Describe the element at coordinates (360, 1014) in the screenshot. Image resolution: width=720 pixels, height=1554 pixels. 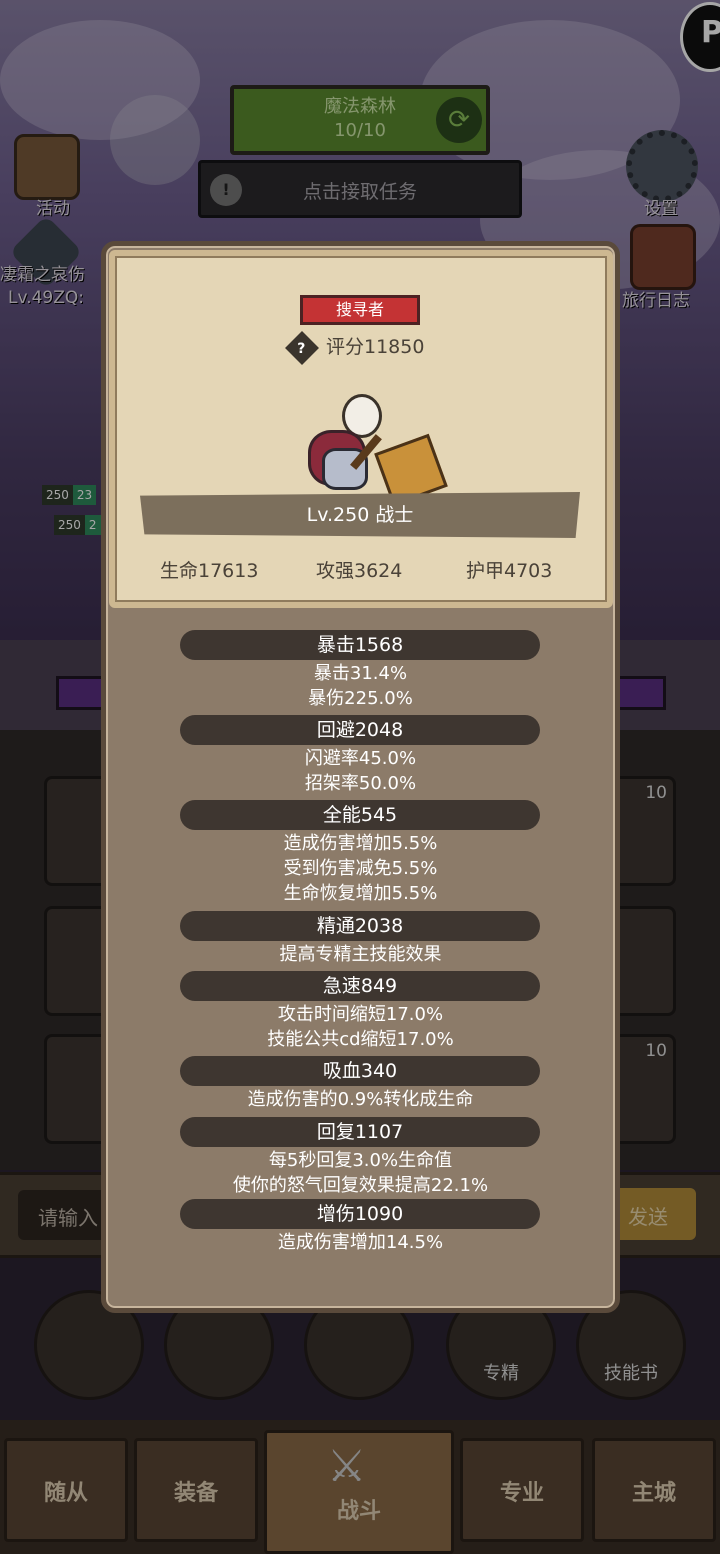
I see `stat-line: 攻击时间缩短17.0%` at that location.